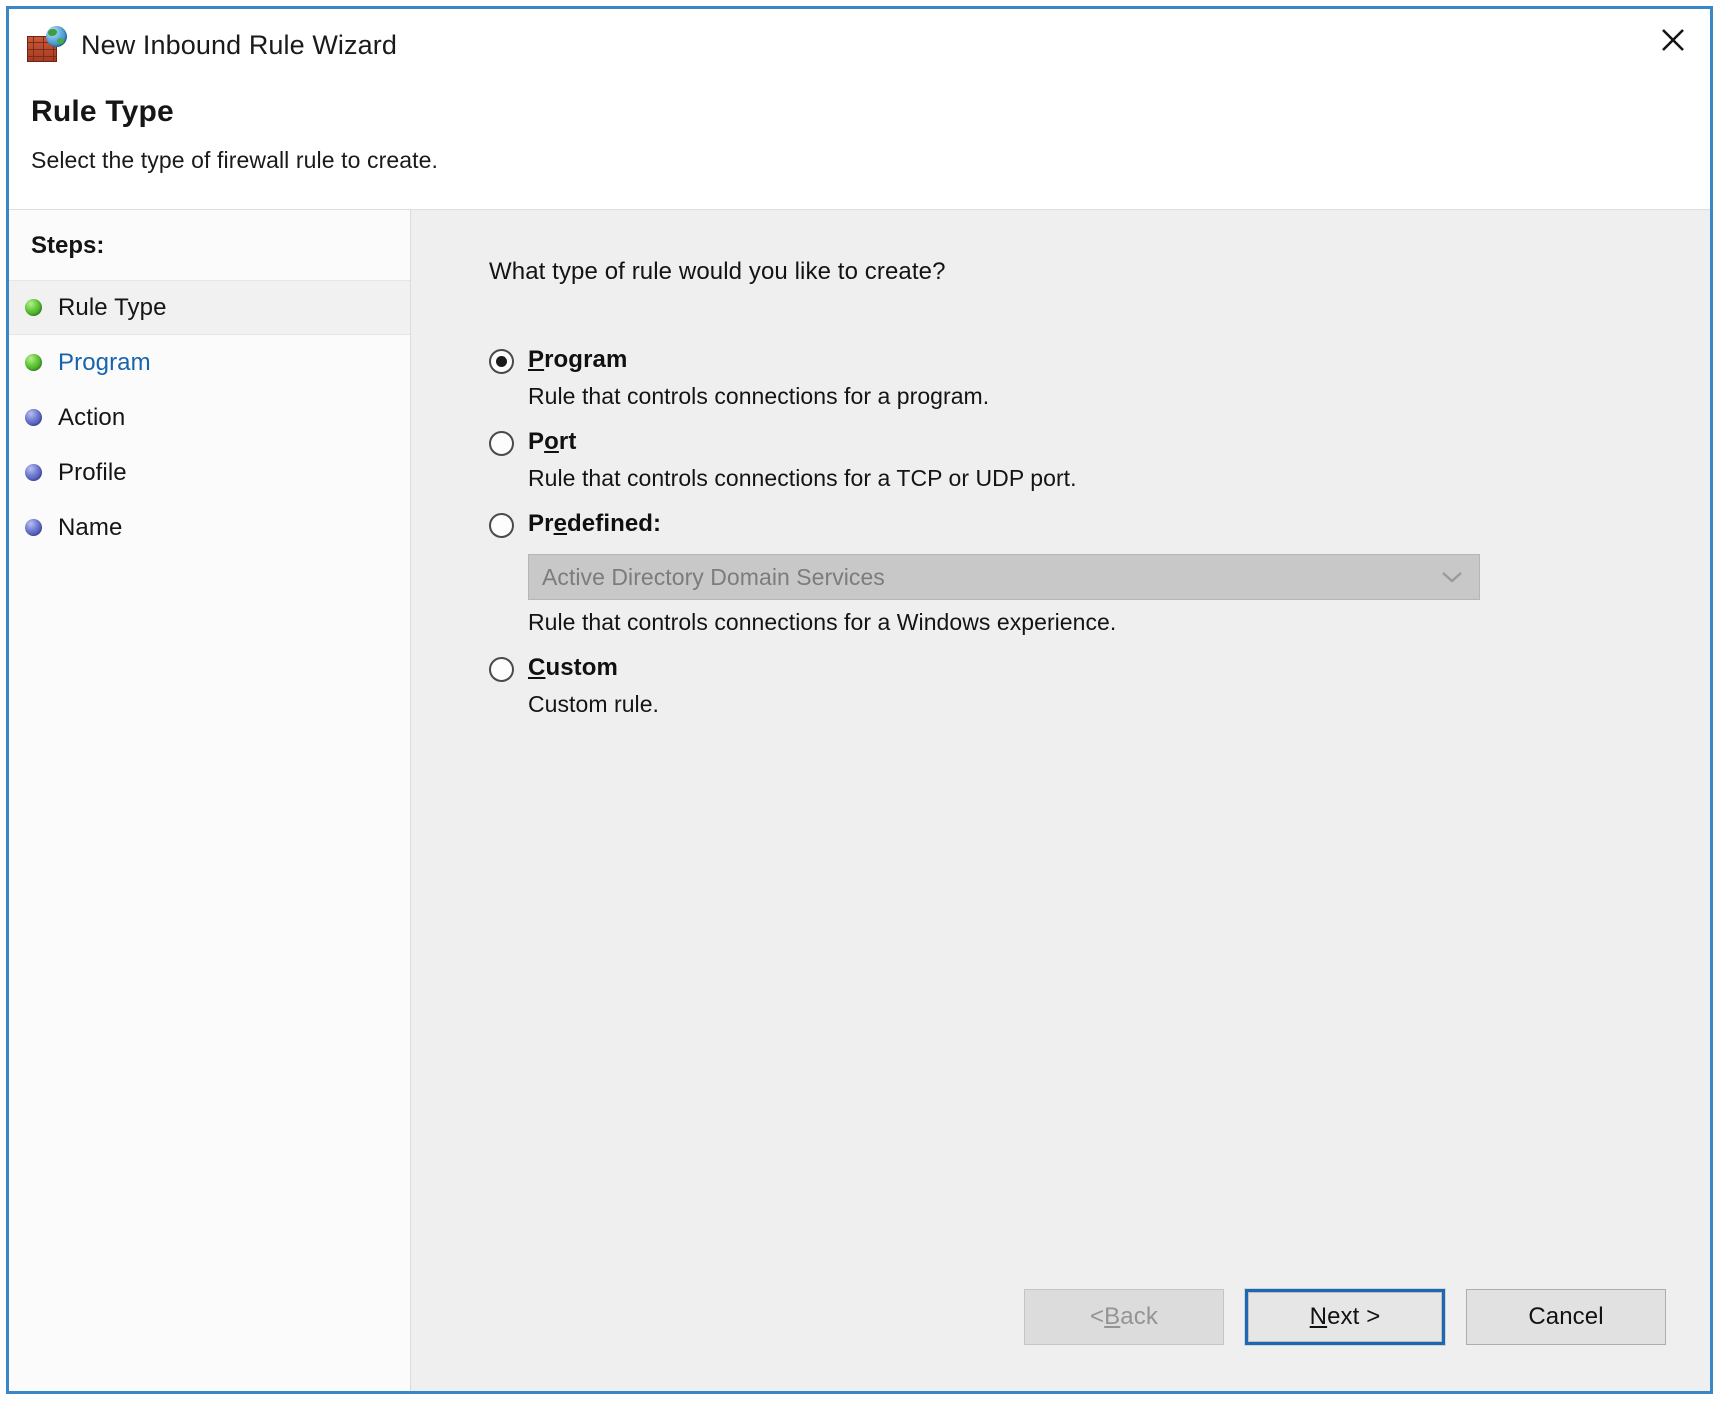 The image size is (1725, 1406). Describe the element at coordinates (239, 44) in the screenshot. I see `window-title: New Inbound Rule Wizard` at that location.